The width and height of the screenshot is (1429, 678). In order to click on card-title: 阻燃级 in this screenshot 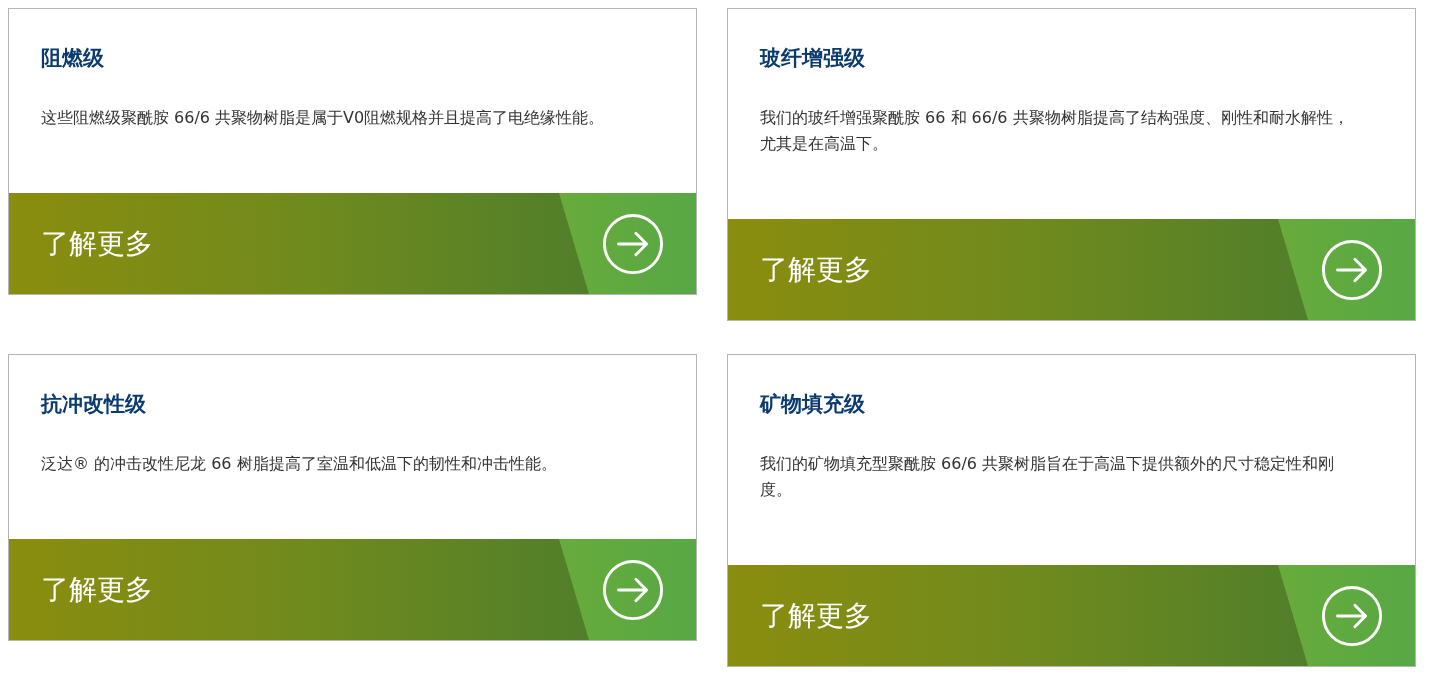, I will do `click(73, 58)`.